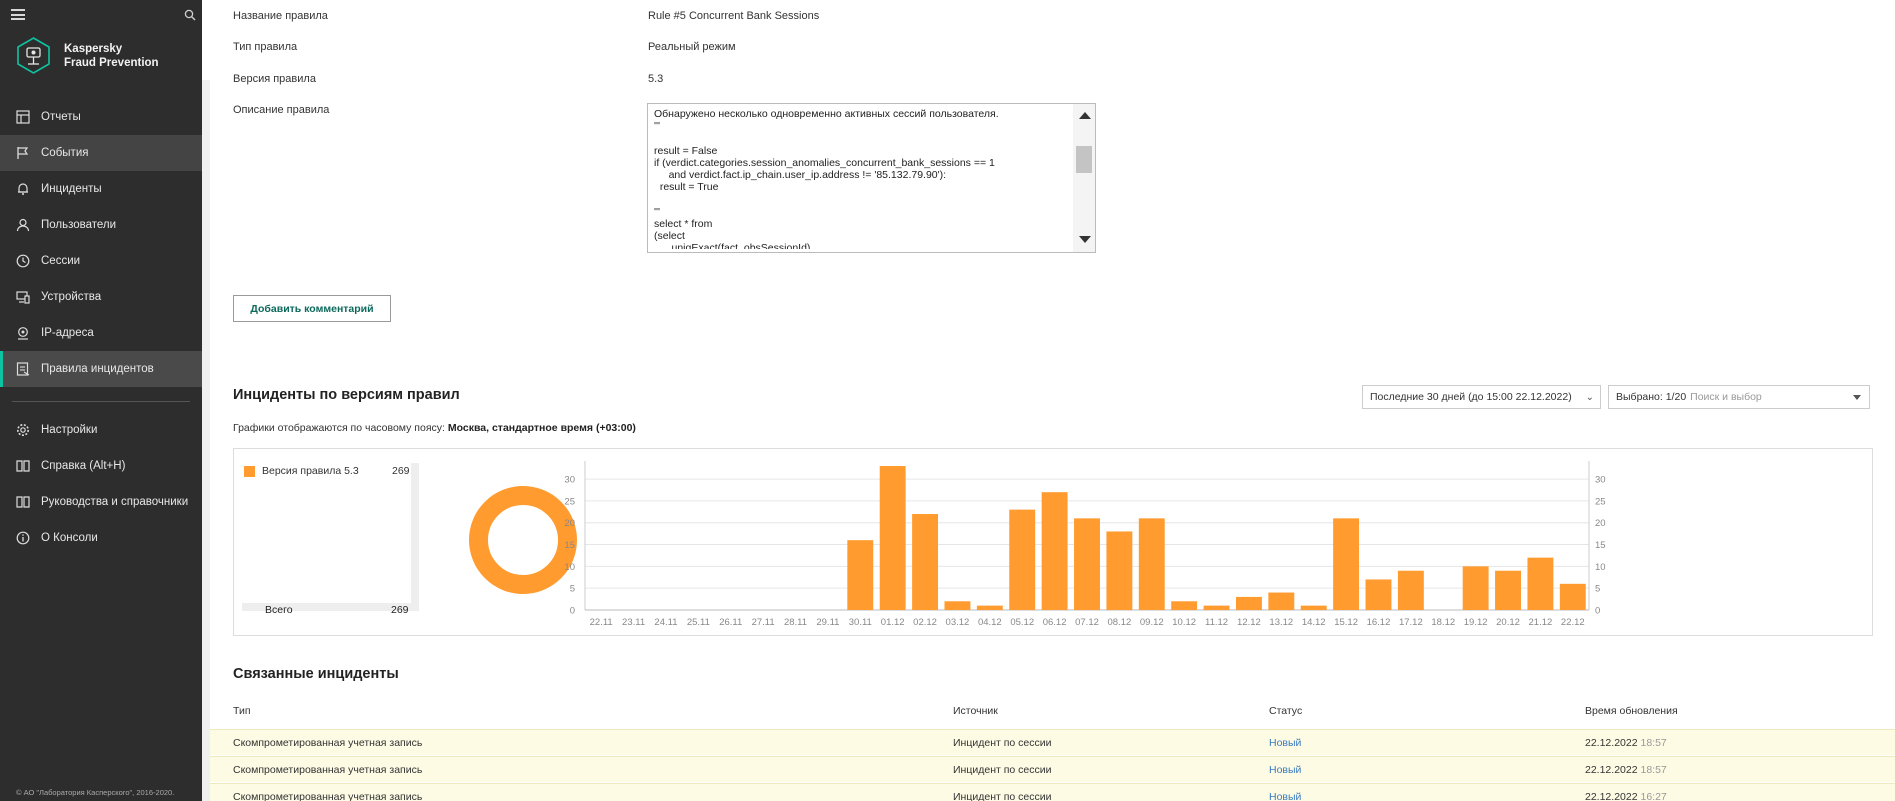  I want to click on sidebar-item-label: IP-адреса, so click(67, 333).